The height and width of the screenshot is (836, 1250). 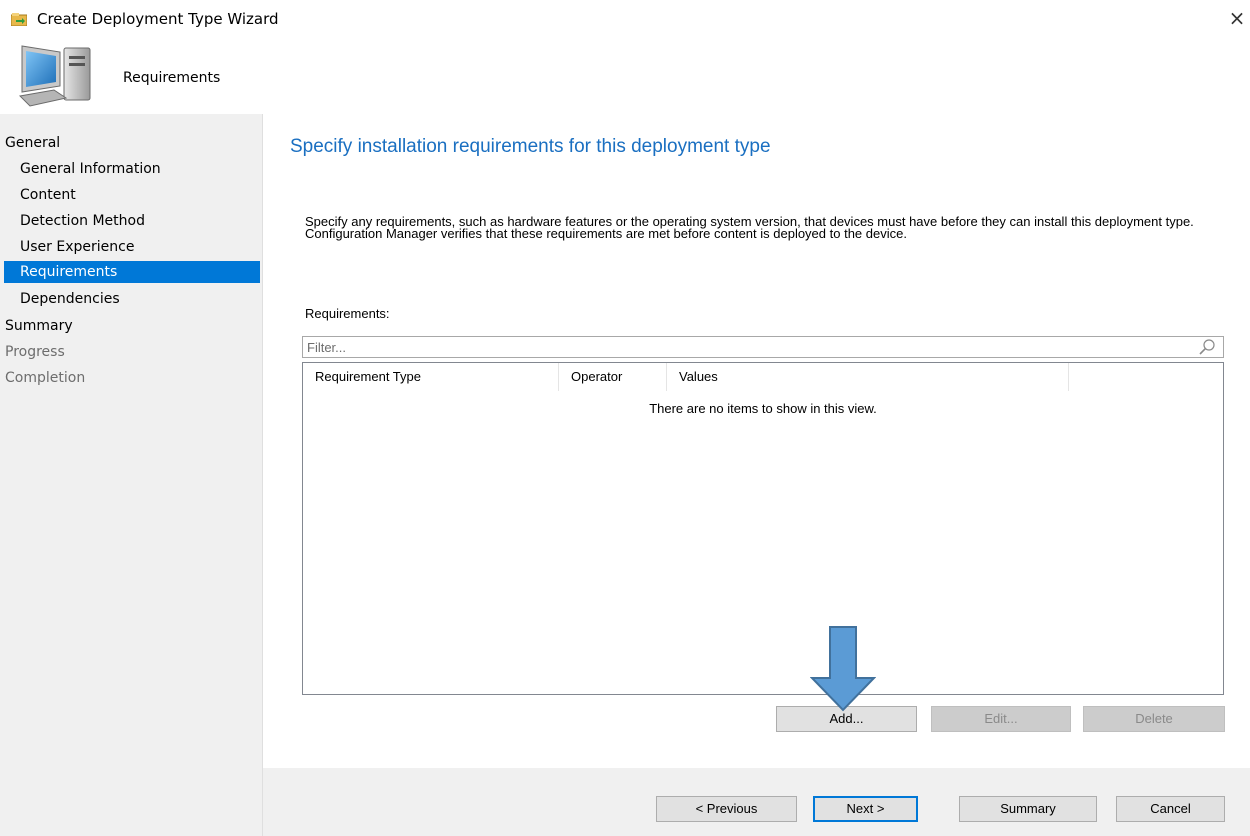 What do you see at coordinates (54, 76) in the screenshot?
I see `computer-icon` at bounding box center [54, 76].